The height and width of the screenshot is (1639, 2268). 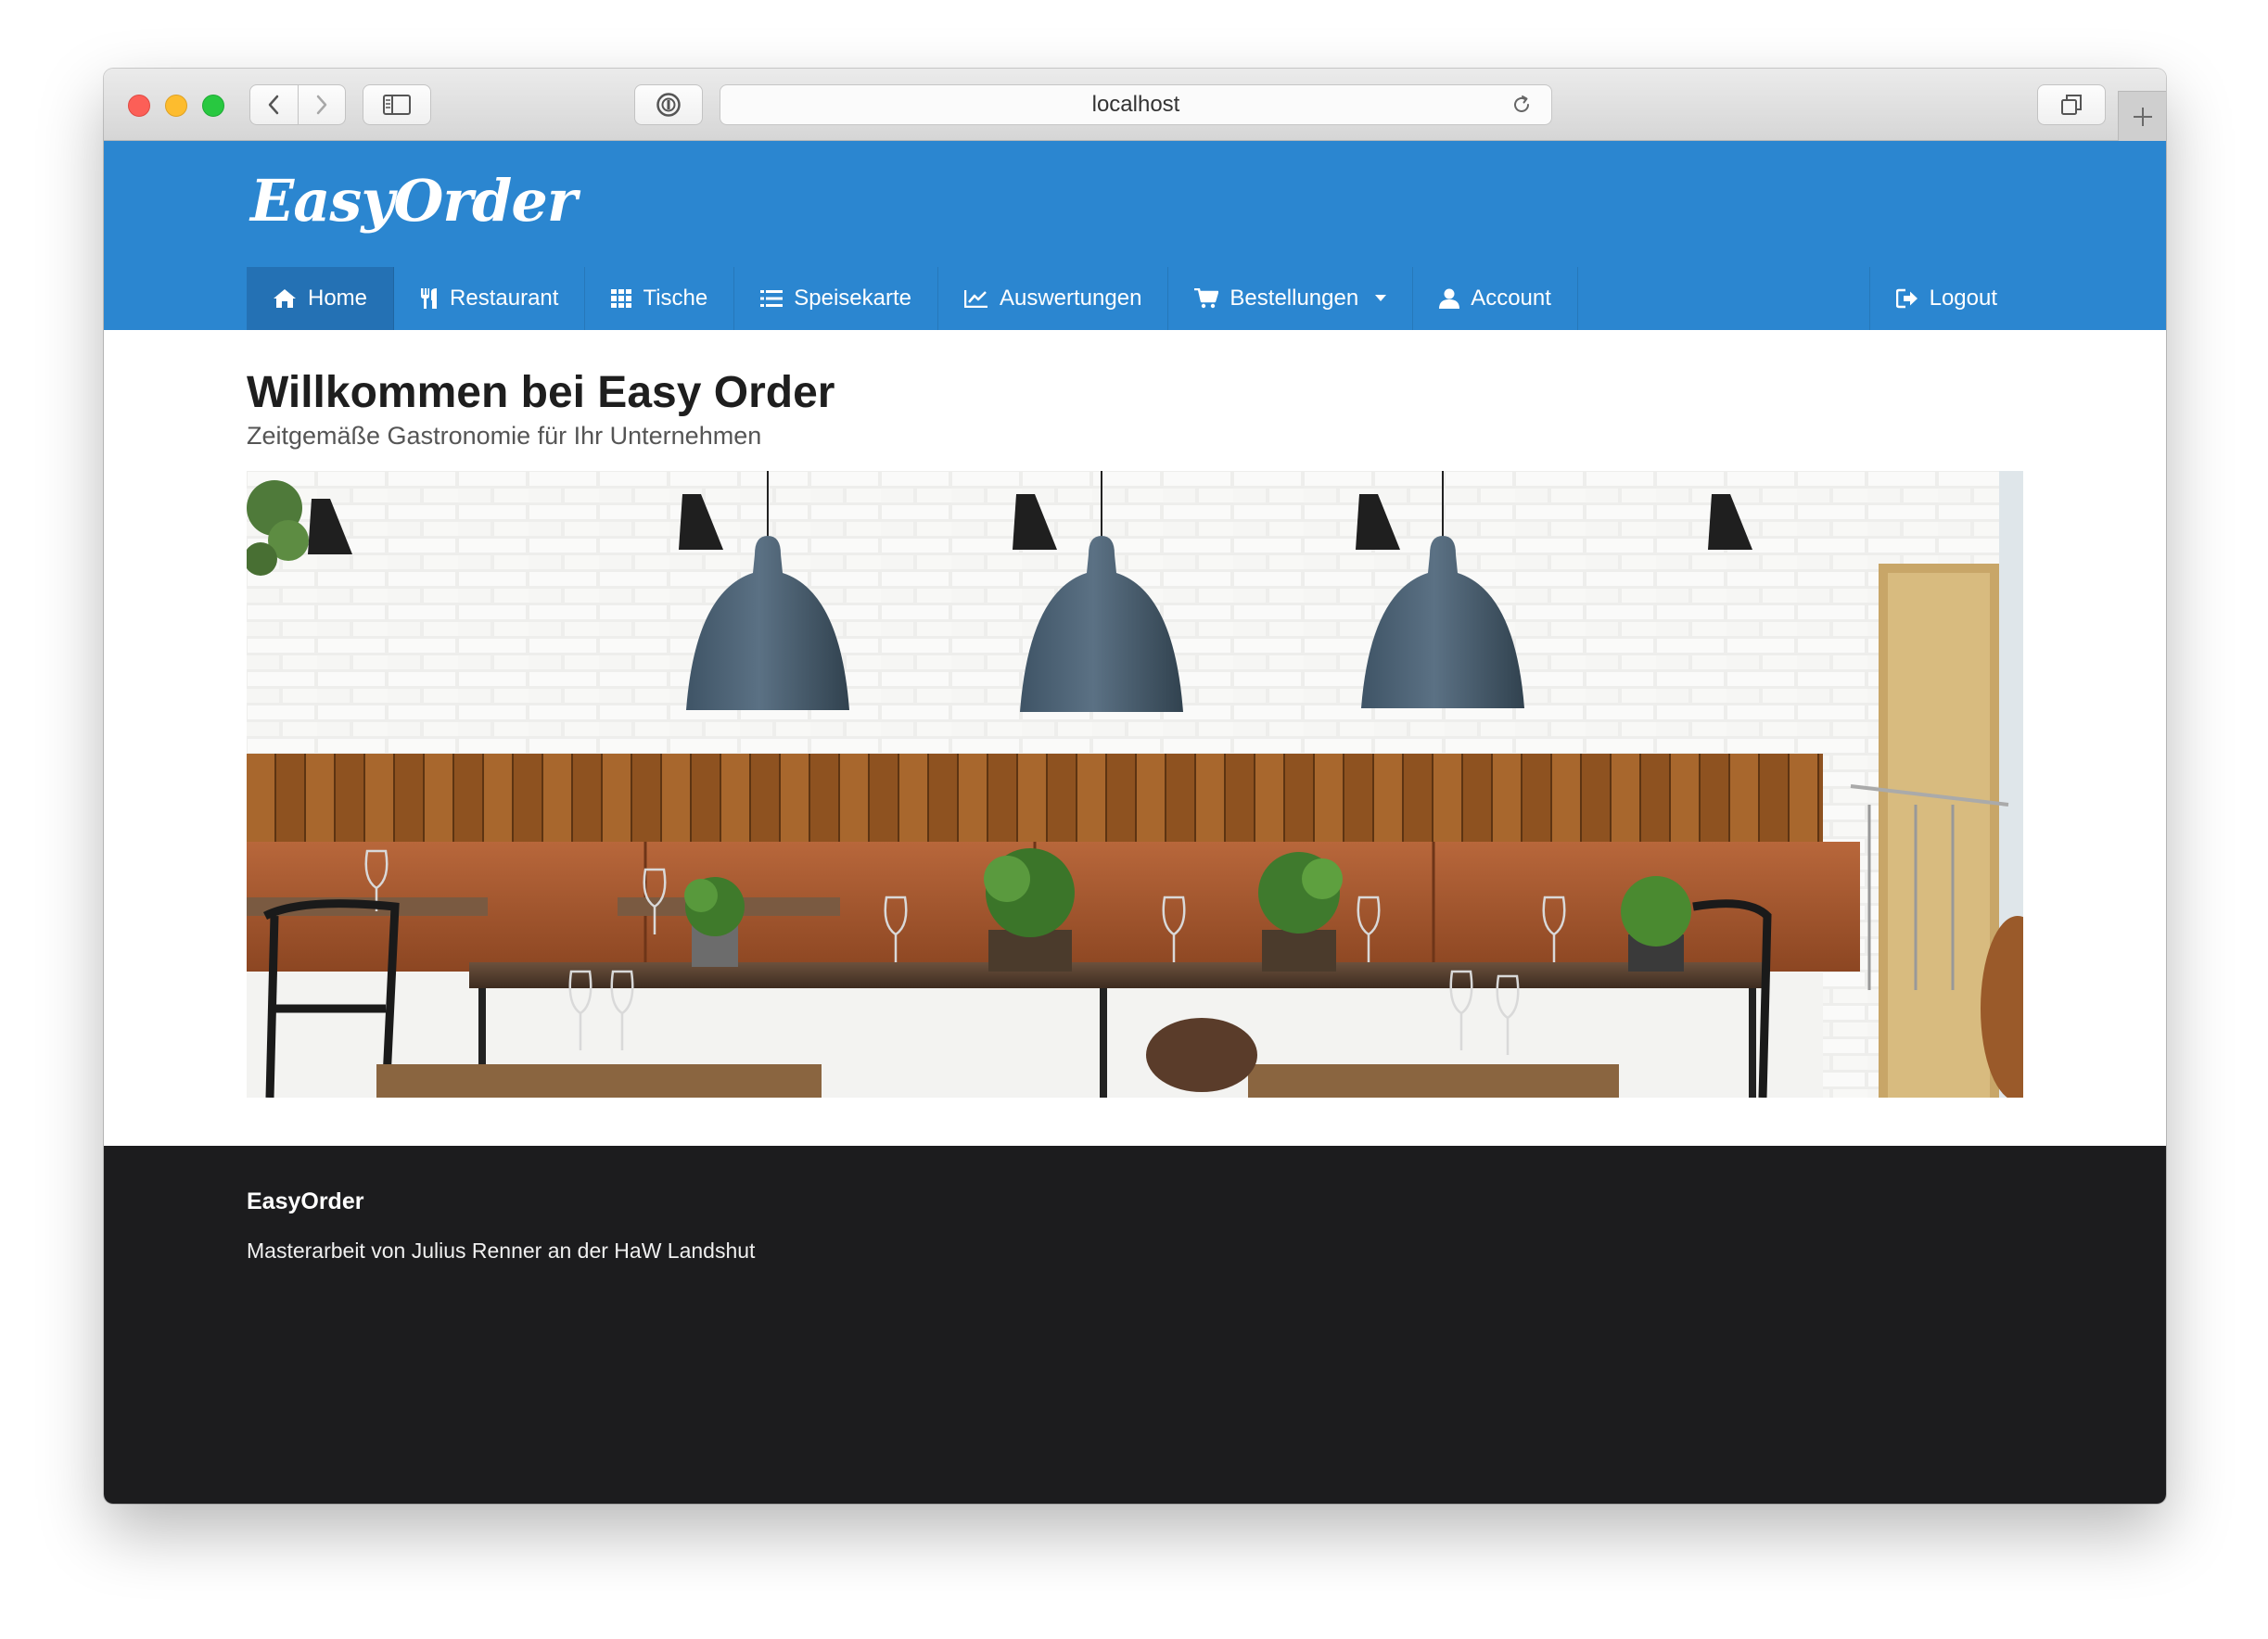 I want to click on minimize-window-button, so click(x=176, y=106).